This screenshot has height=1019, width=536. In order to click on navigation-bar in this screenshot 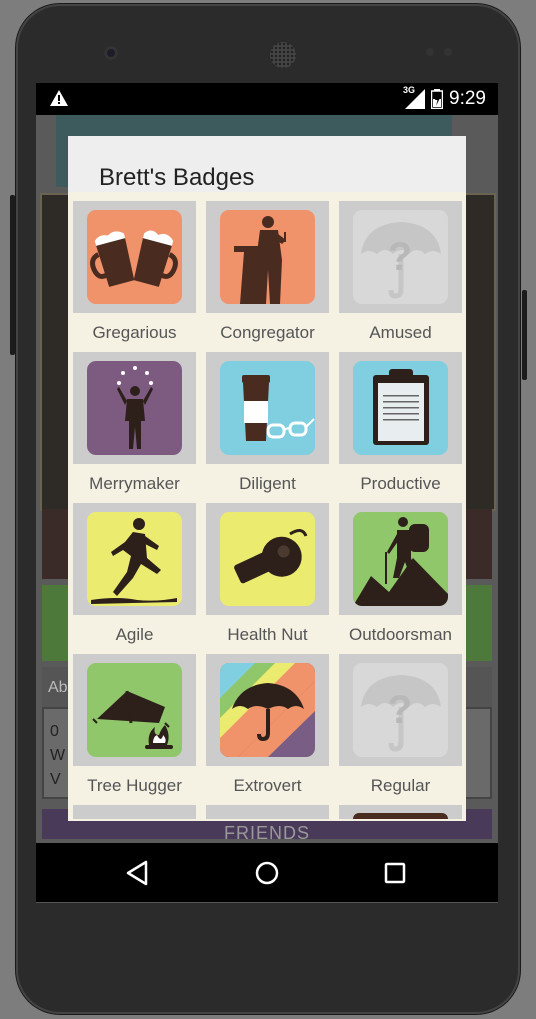, I will do `click(267, 872)`.